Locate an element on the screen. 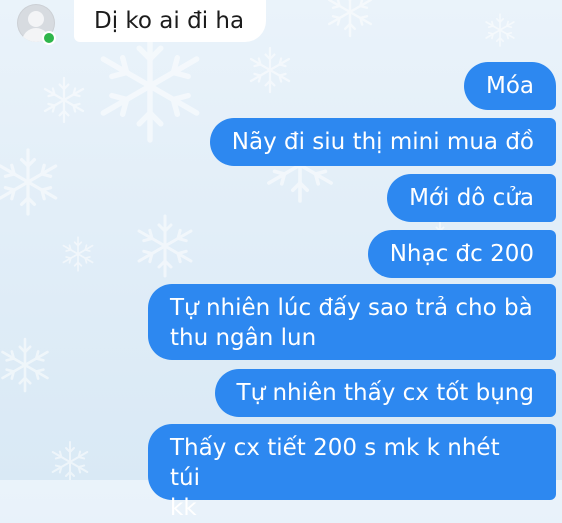  outgoing-message-bubble: Móa is located at coordinates (509, 86).